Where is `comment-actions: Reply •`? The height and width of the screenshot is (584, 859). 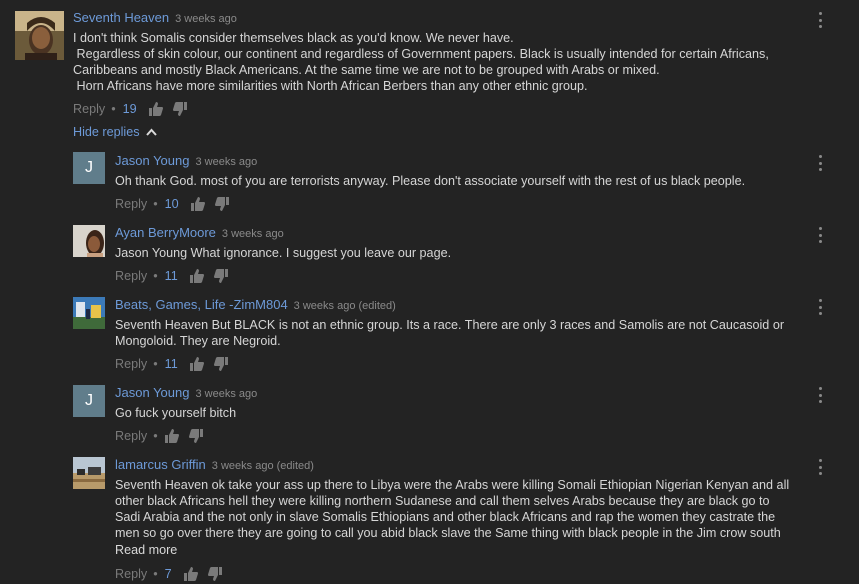
comment-actions: Reply • is located at coordinates (164, 436).